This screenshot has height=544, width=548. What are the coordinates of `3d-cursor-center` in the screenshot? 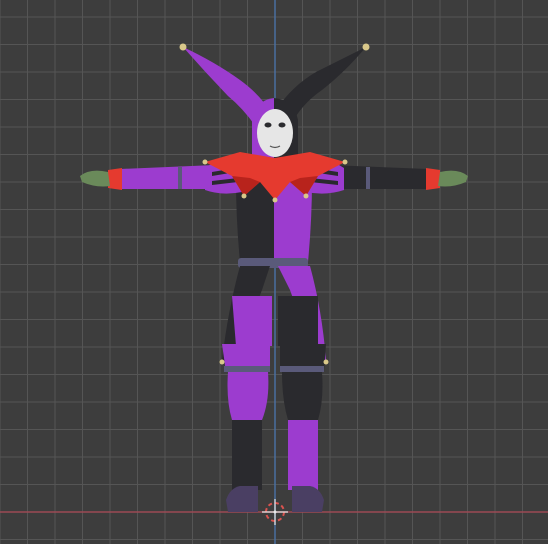 It's located at (275, 512).